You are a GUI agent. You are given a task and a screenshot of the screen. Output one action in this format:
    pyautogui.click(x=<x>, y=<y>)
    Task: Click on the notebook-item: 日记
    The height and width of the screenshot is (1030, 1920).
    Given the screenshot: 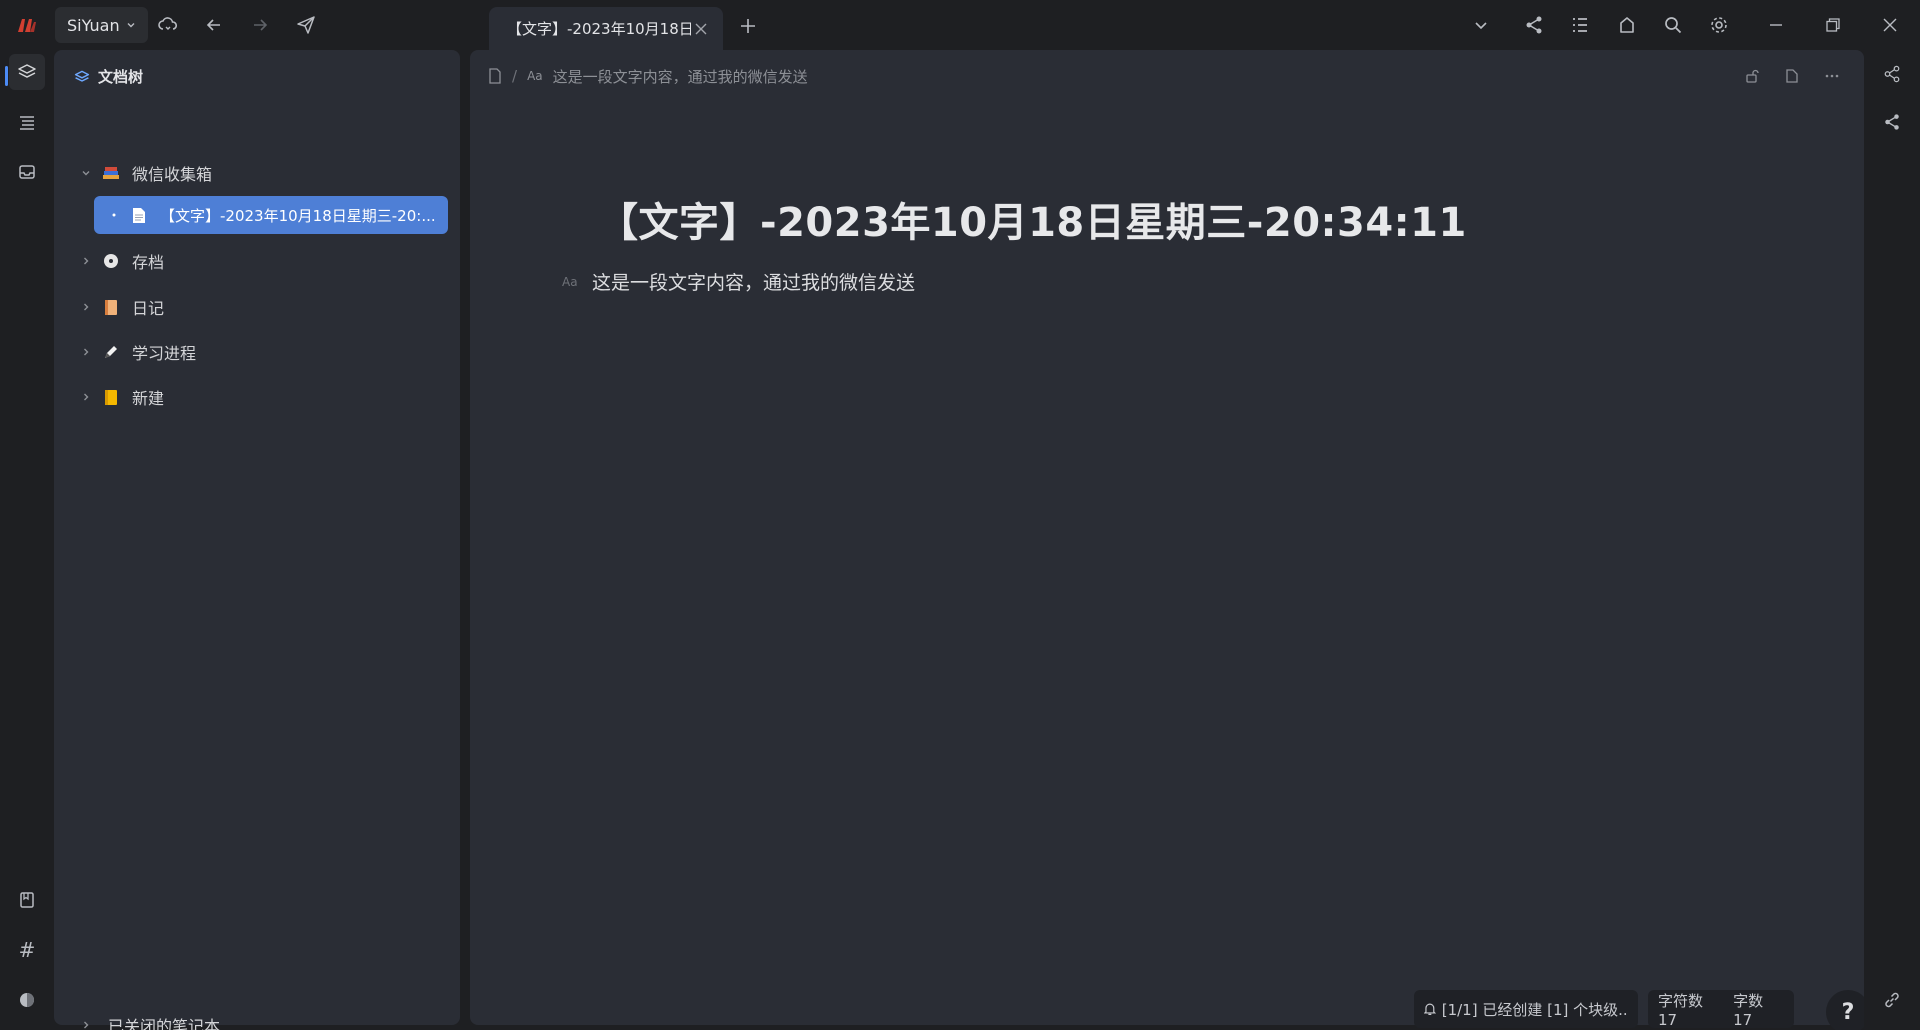 What is the action you would take?
    pyautogui.click(x=257, y=307)
    